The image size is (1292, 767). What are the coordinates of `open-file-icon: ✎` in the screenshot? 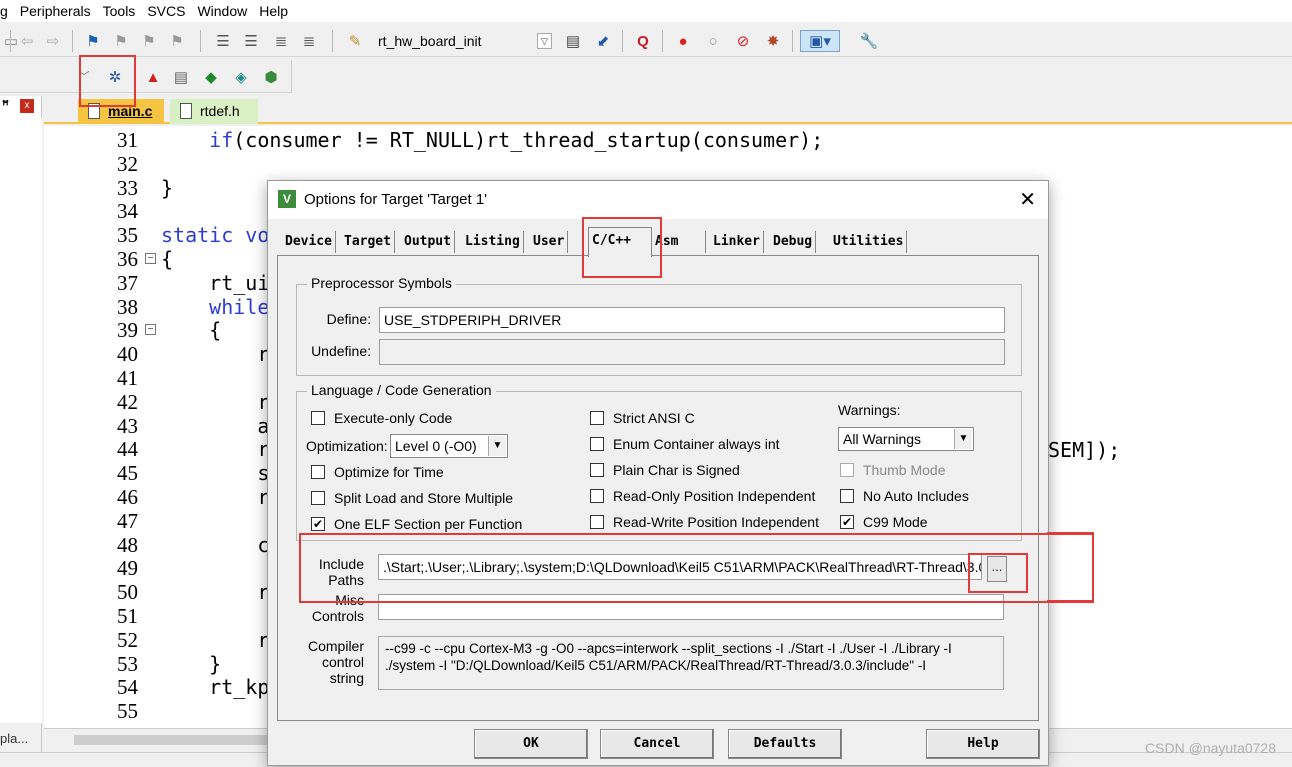 It's located at (355, 41).